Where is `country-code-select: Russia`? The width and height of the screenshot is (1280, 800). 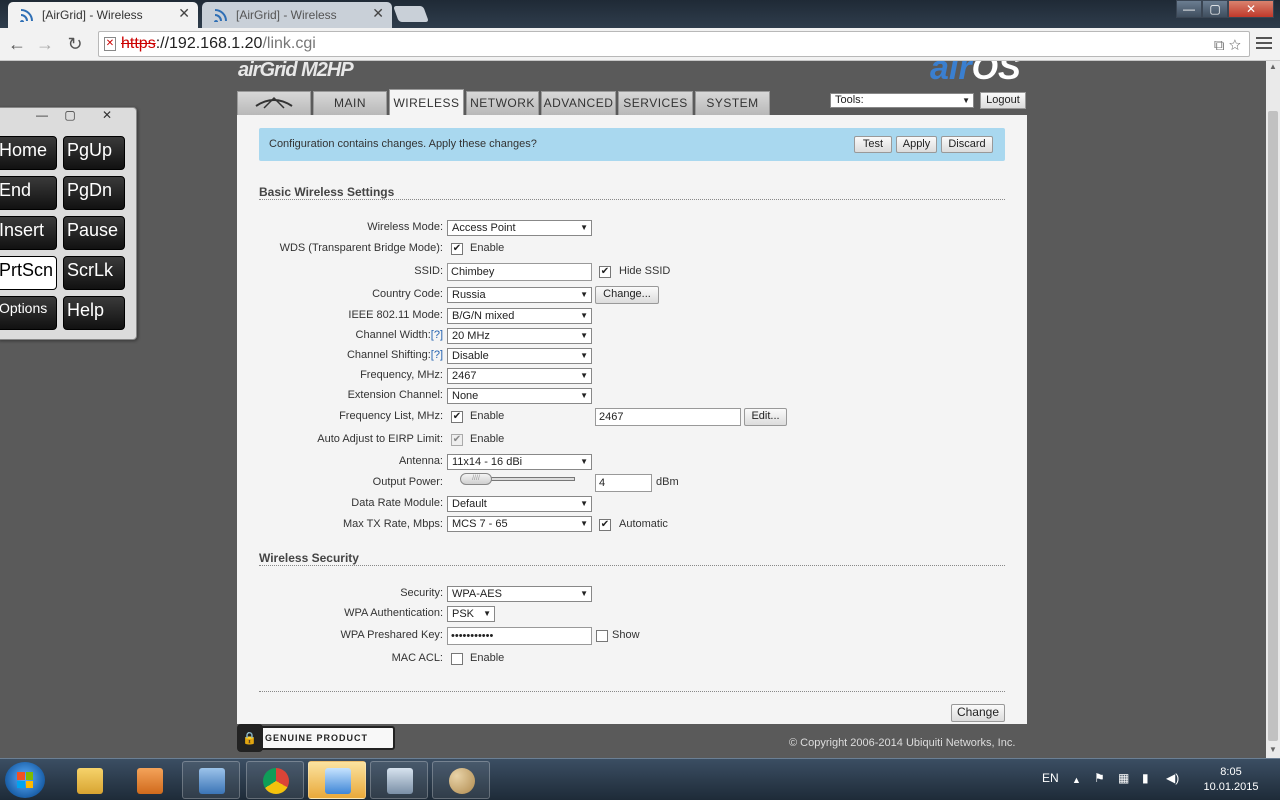
country-code-select: Russia is located at coordinates (519, 295).